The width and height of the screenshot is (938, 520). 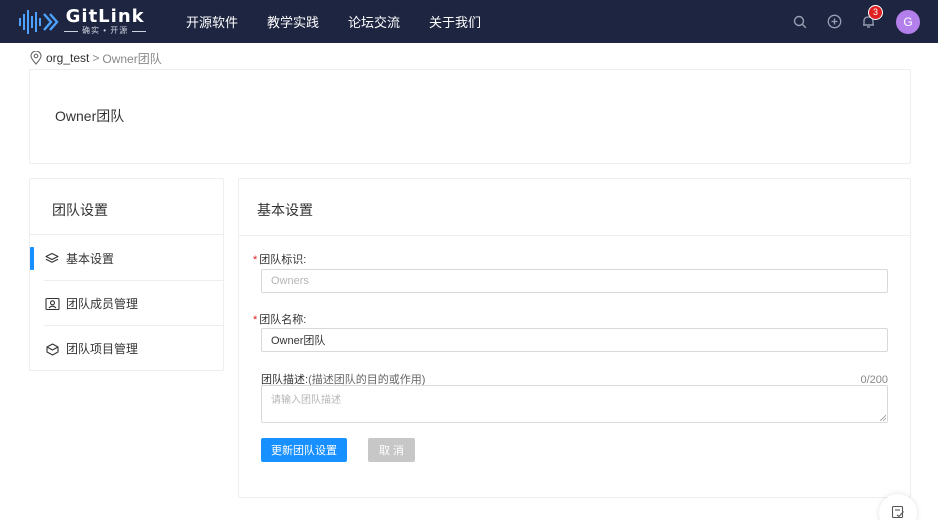 I want to click on breadcrumb-org-link: org_test, so click(x=67, y=58).